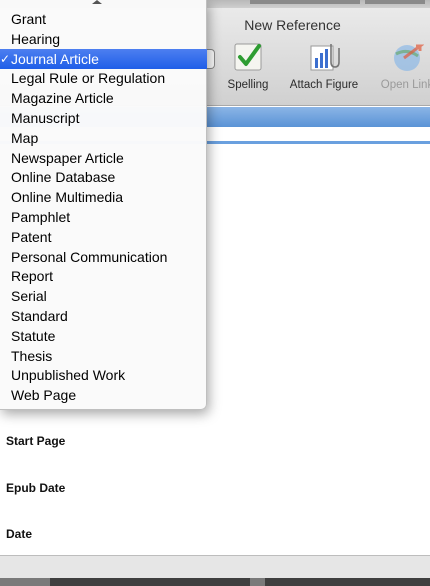 This screenshot has height=586, width=430. I want to click on checkmark-icon: ✓, so click(5, 58).